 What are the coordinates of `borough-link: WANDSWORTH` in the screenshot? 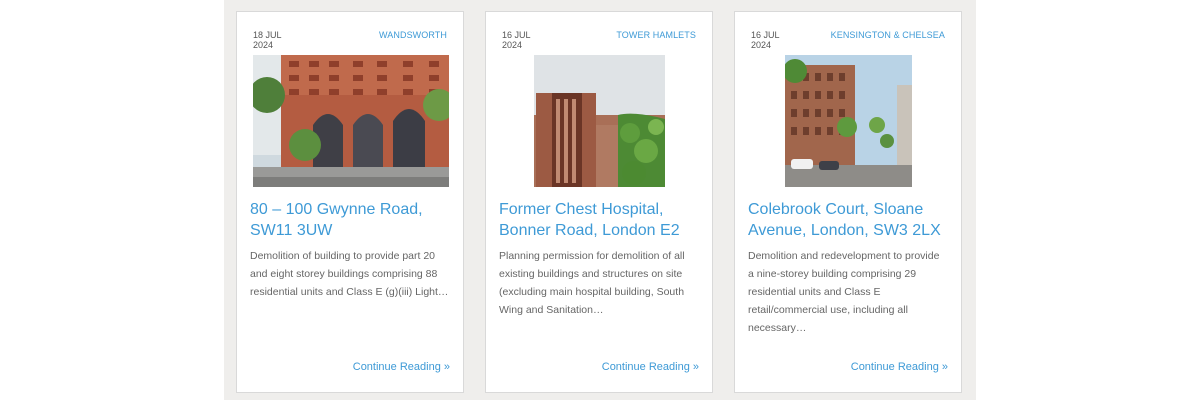 It's located at (413, 35).